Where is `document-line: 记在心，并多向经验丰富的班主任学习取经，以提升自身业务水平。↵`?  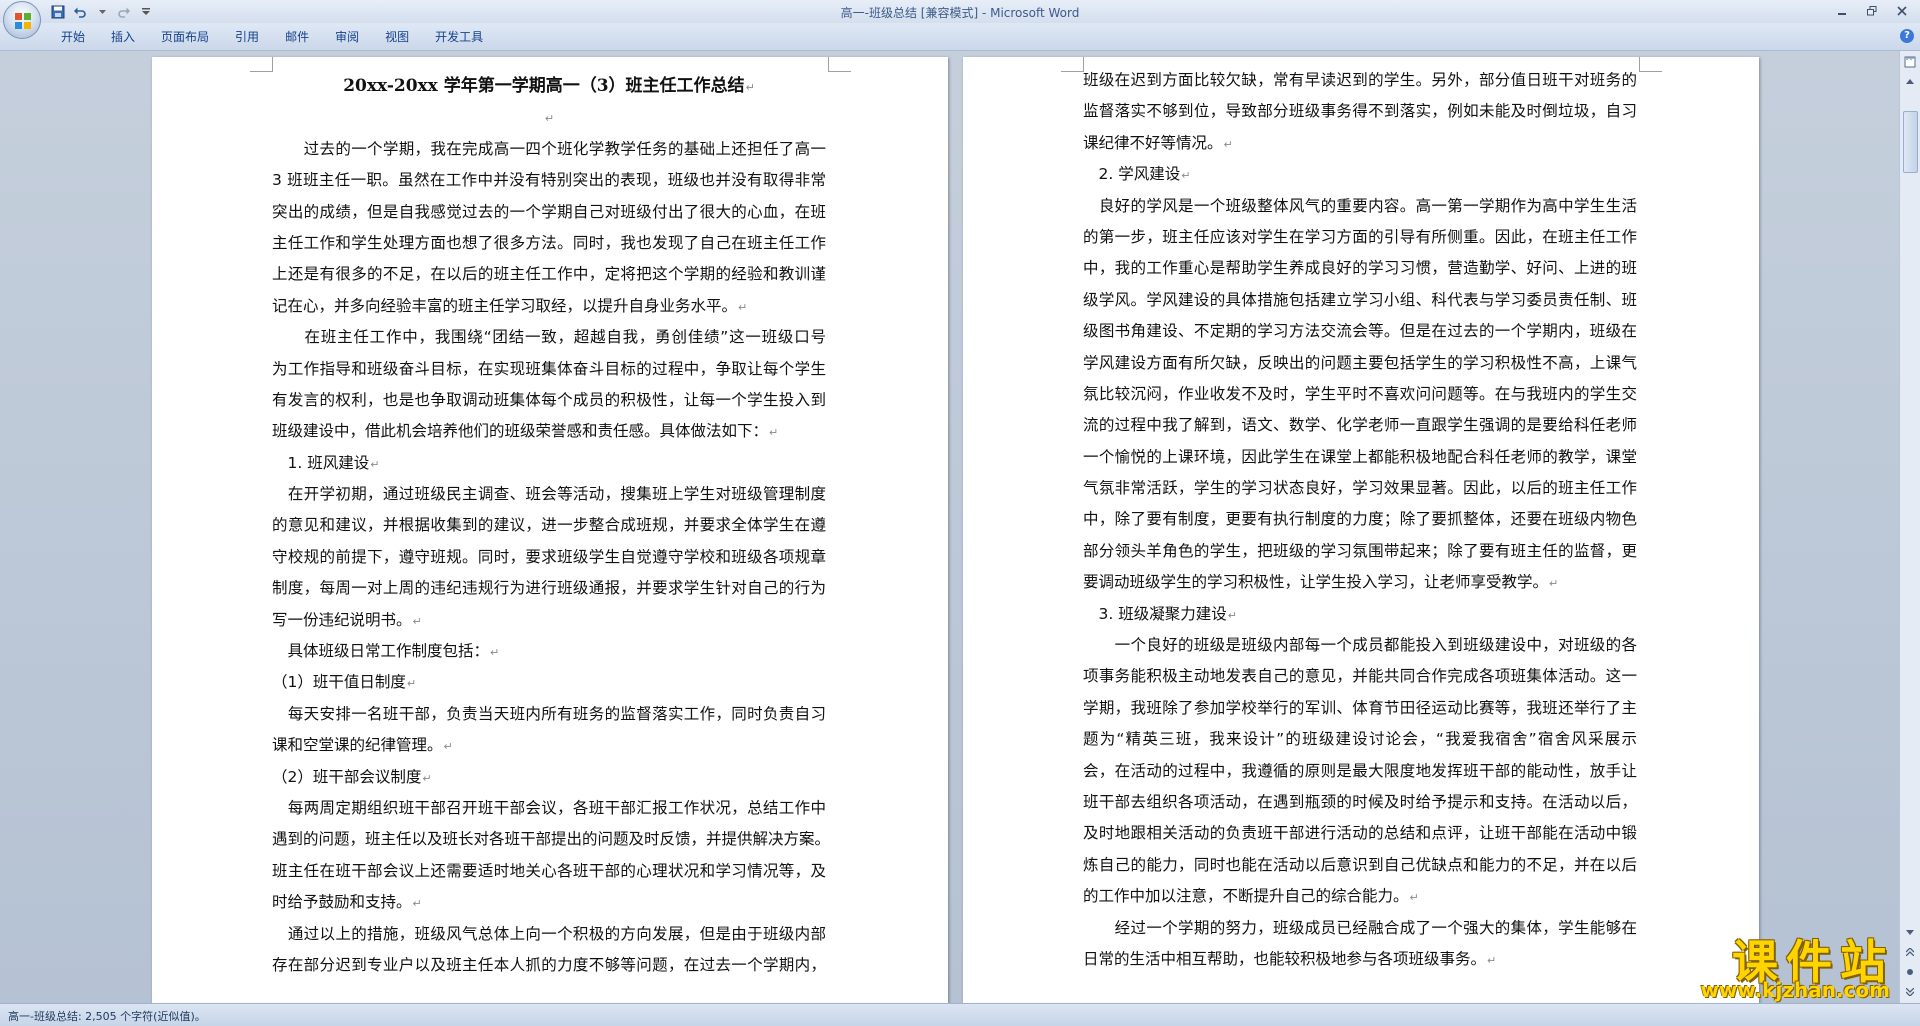
document-line: 记在心，并多向经验丰富的班主任学习取经，以提升自身业务水平。↵ is located at coordinates (549, 306).